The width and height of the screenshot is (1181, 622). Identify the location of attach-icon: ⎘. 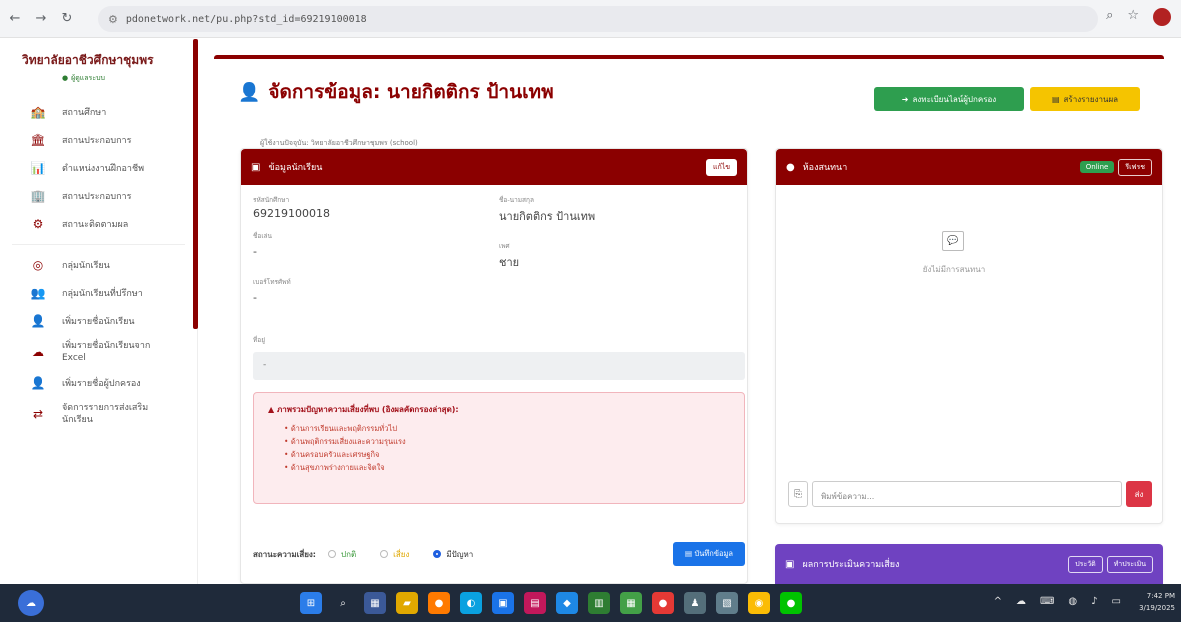
(798, 494).